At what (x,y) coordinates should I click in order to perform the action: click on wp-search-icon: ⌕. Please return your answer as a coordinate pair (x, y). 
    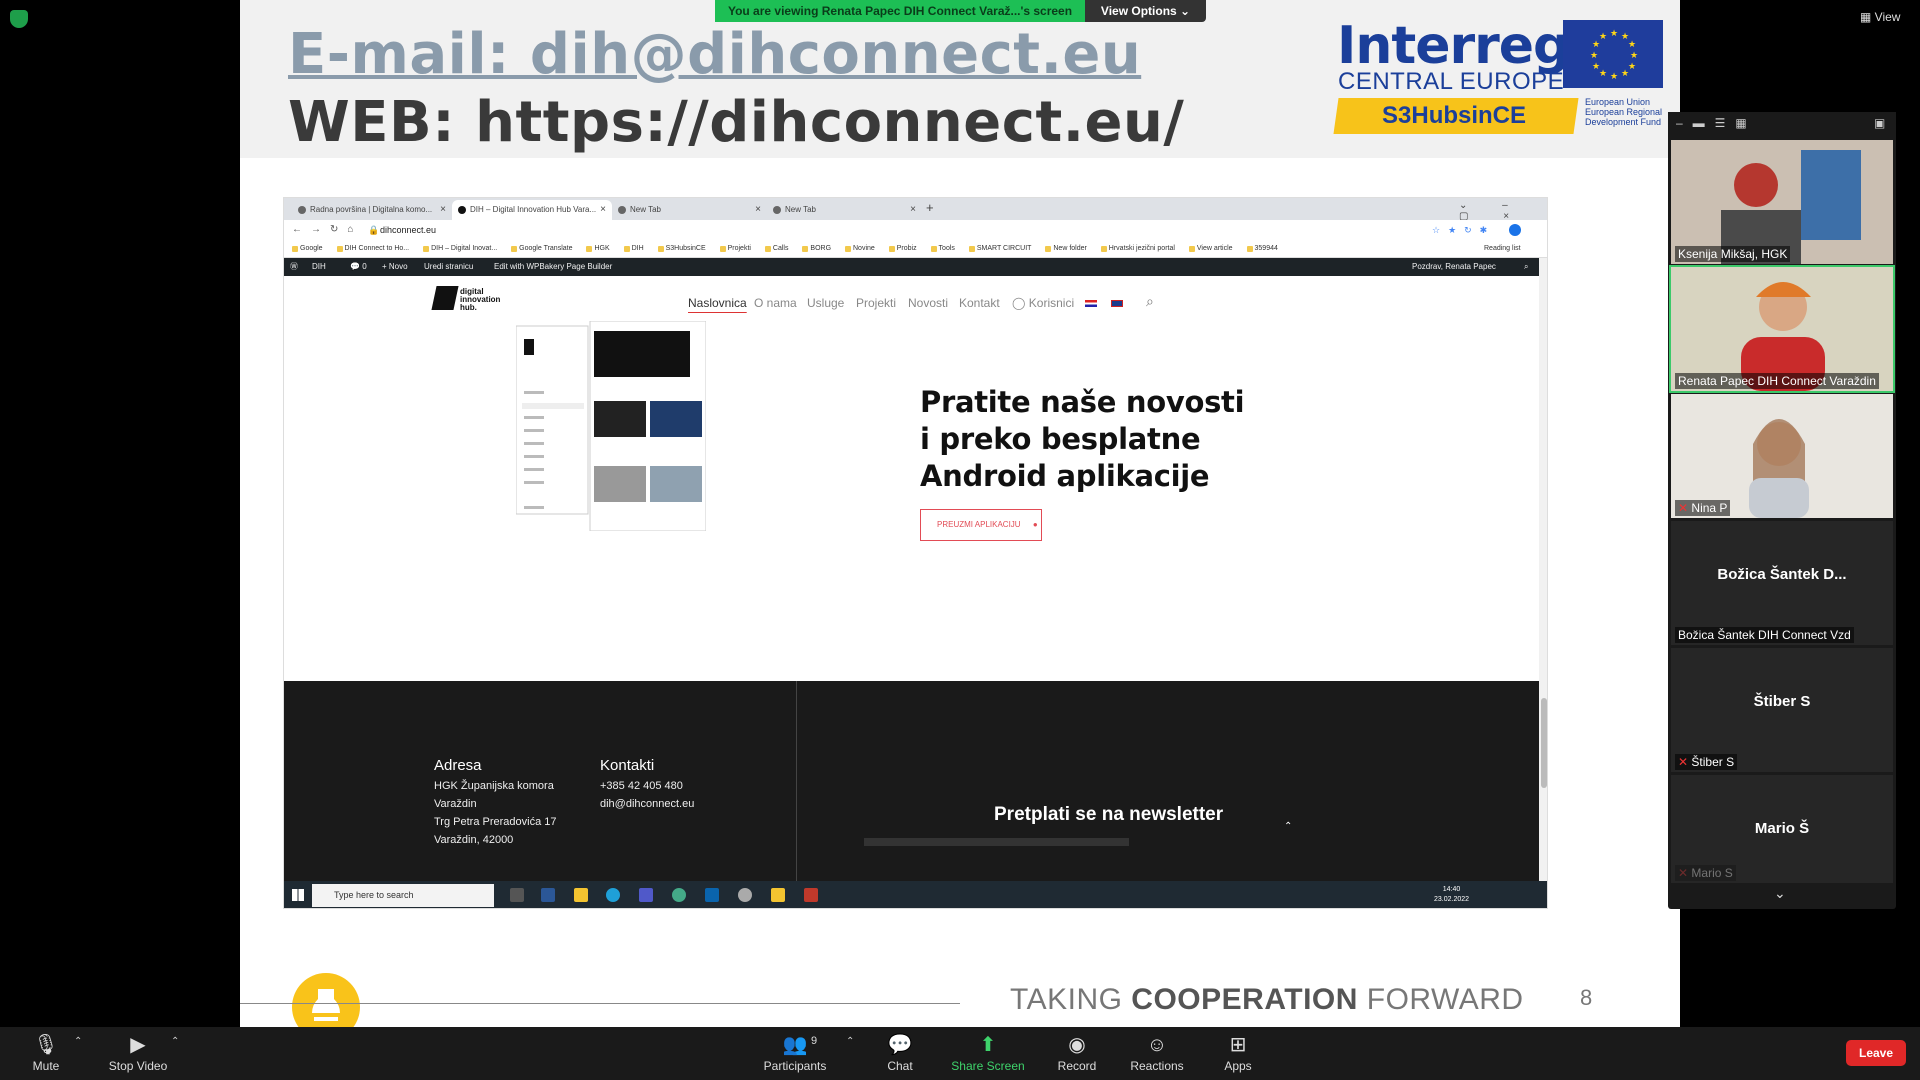
    Looking at the image, I should click on (1526, 267).